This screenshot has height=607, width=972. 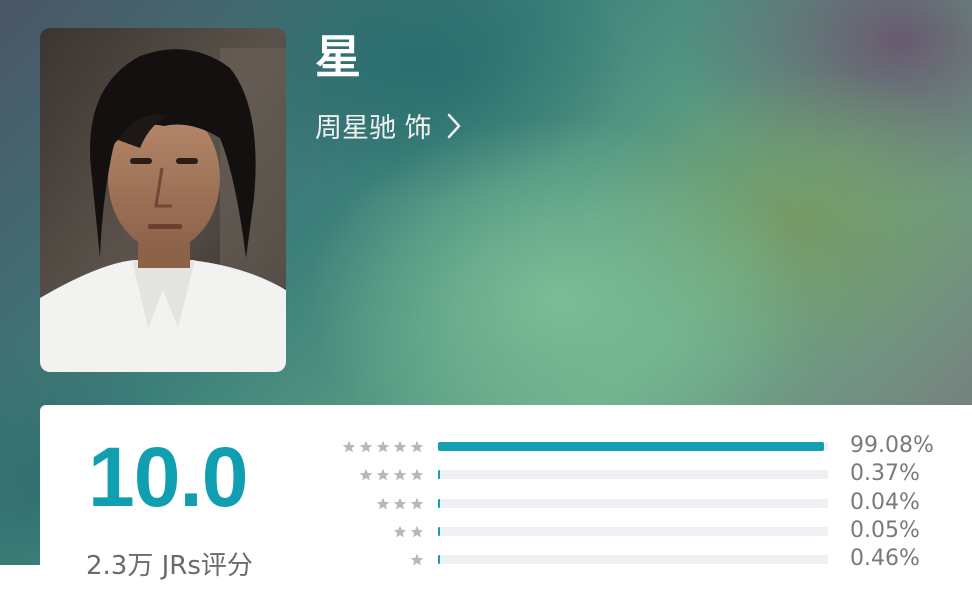 I want to click on actor-label: 周星驰 饰, so click(x=373, y=128).